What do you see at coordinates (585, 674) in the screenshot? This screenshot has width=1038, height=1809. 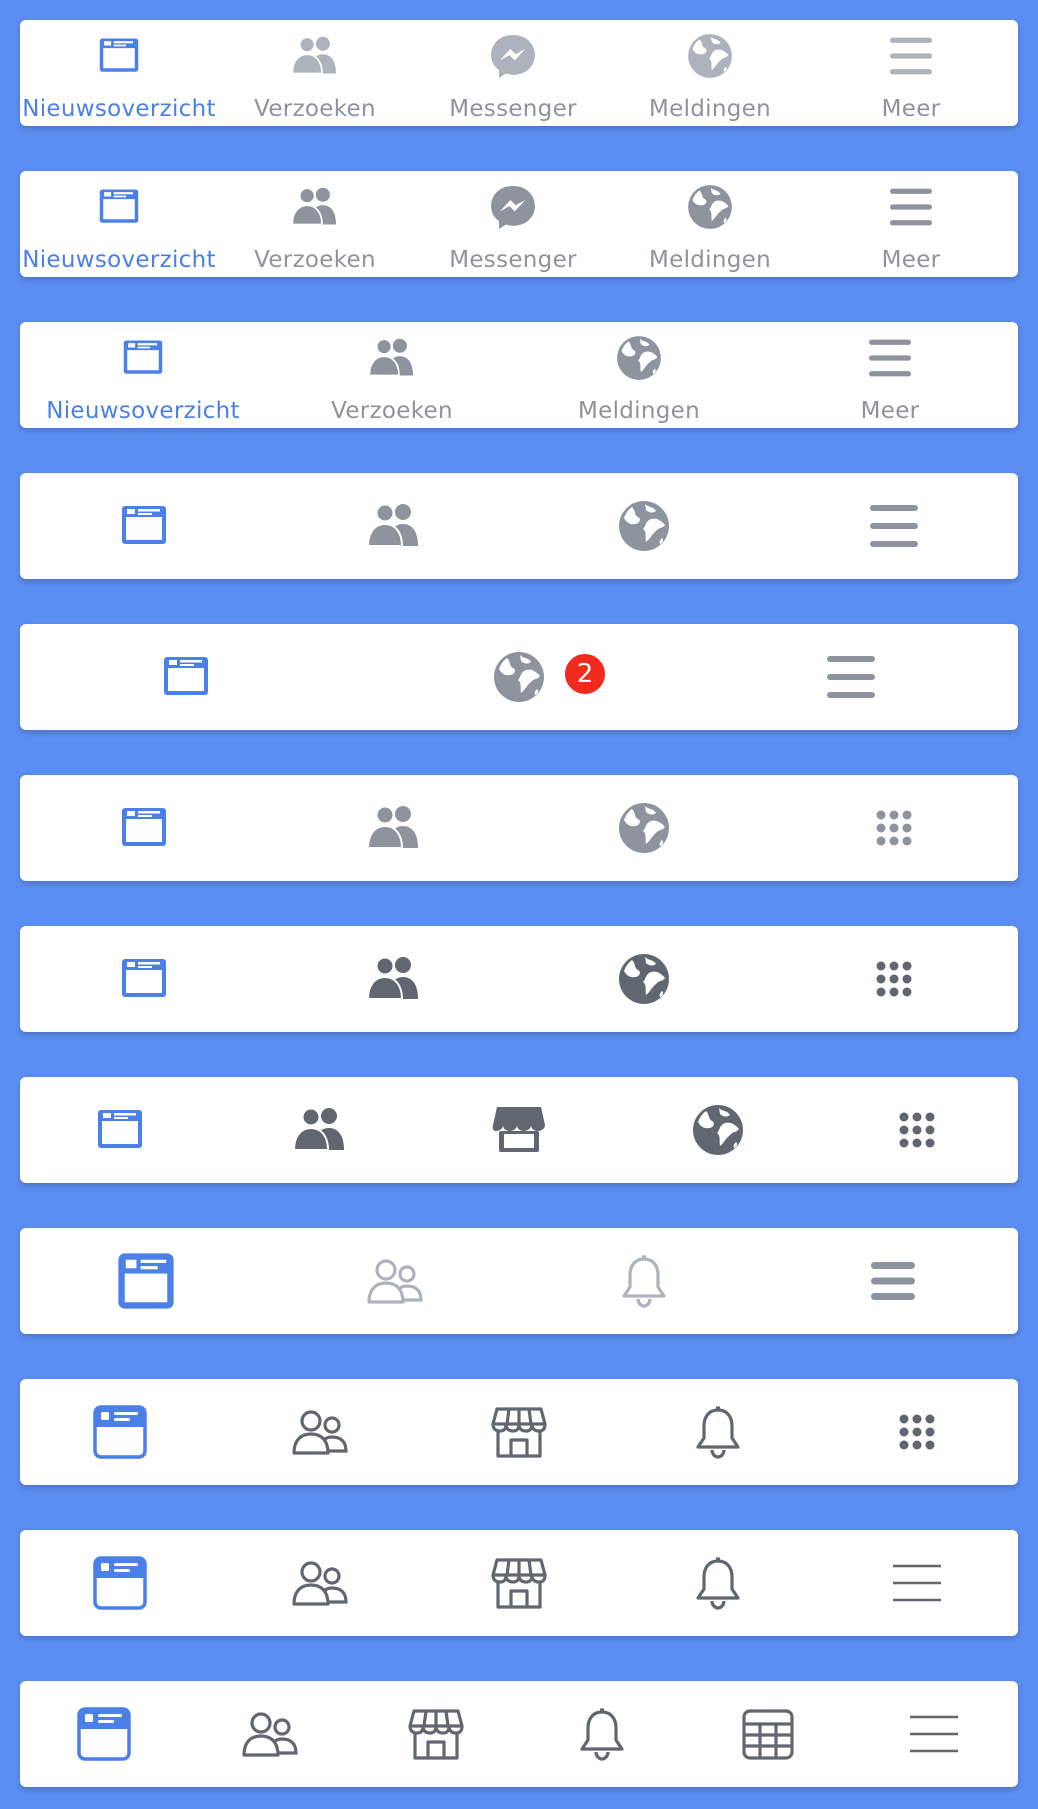 I see `notification-count-badge: 2` at bounding box center [585, 674].